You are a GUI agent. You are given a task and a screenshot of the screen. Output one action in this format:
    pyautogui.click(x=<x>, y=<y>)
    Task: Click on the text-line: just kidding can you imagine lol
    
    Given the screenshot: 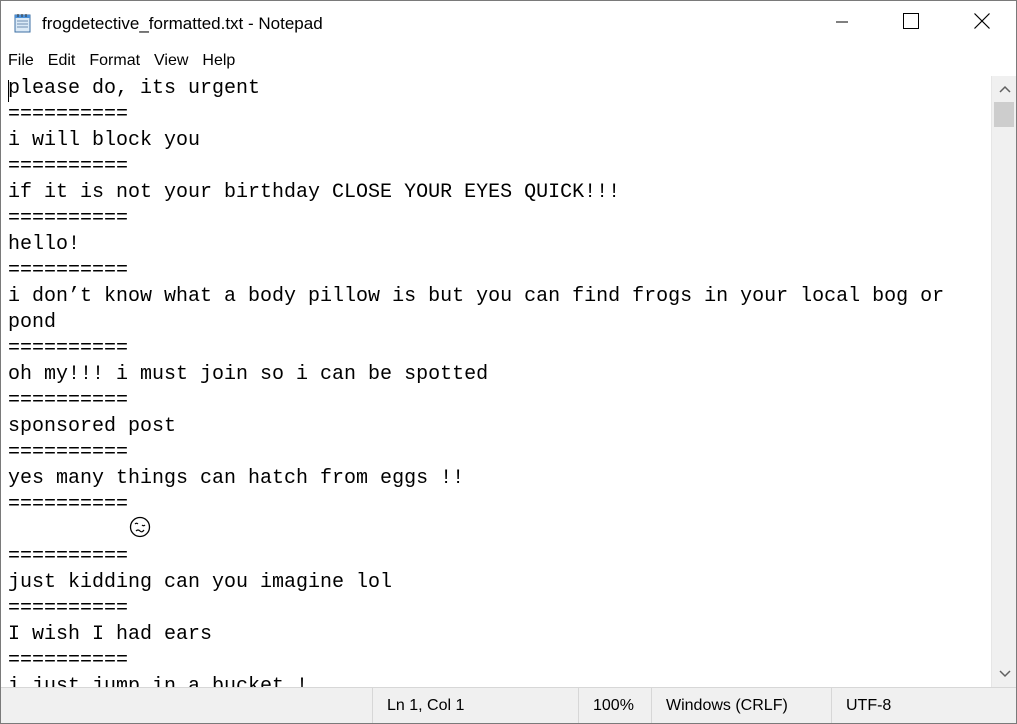 What is the action you would take?
    pyautogui.click(x=200, y=582)
    